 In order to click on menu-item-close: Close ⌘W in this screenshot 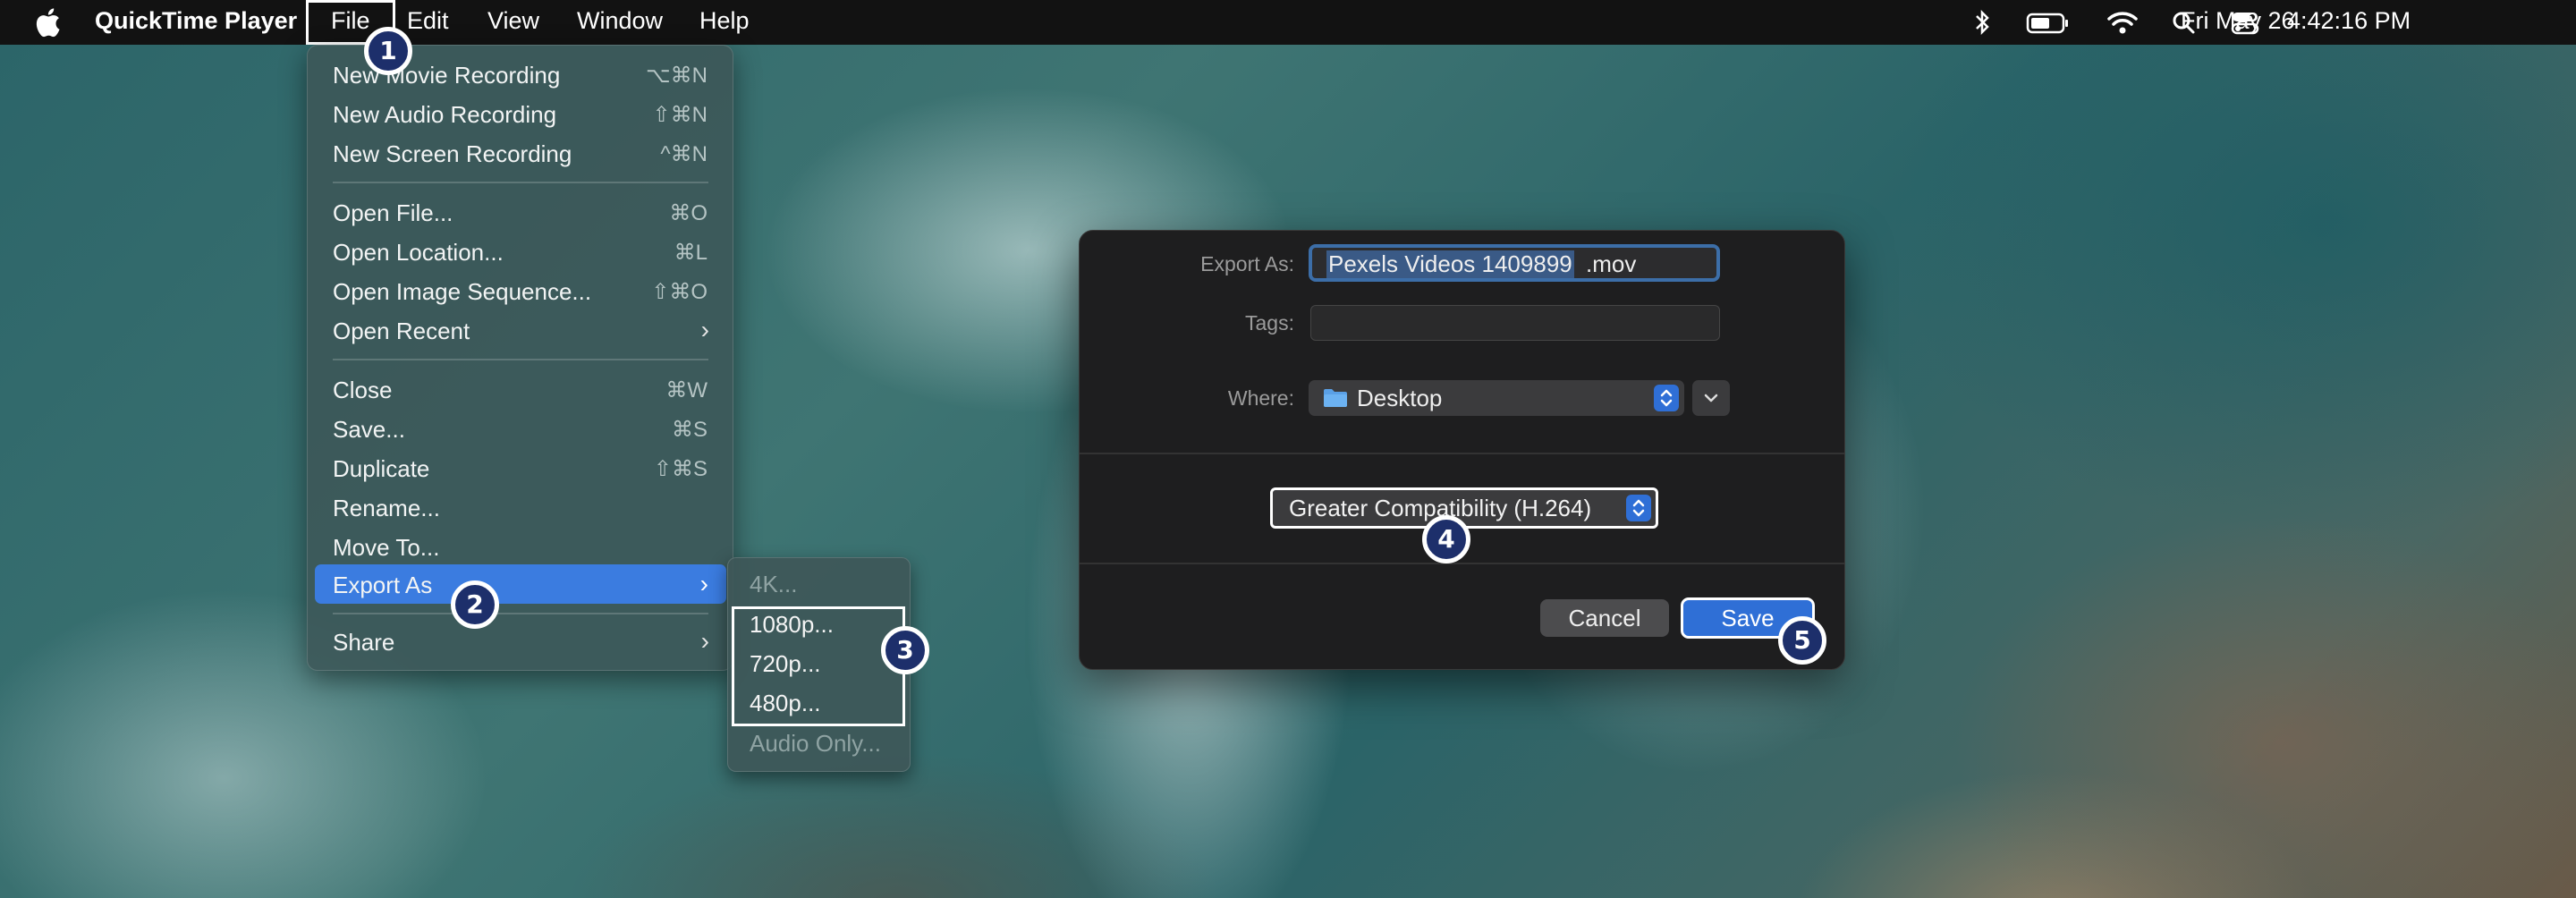, I will do `click(521, 389)`.